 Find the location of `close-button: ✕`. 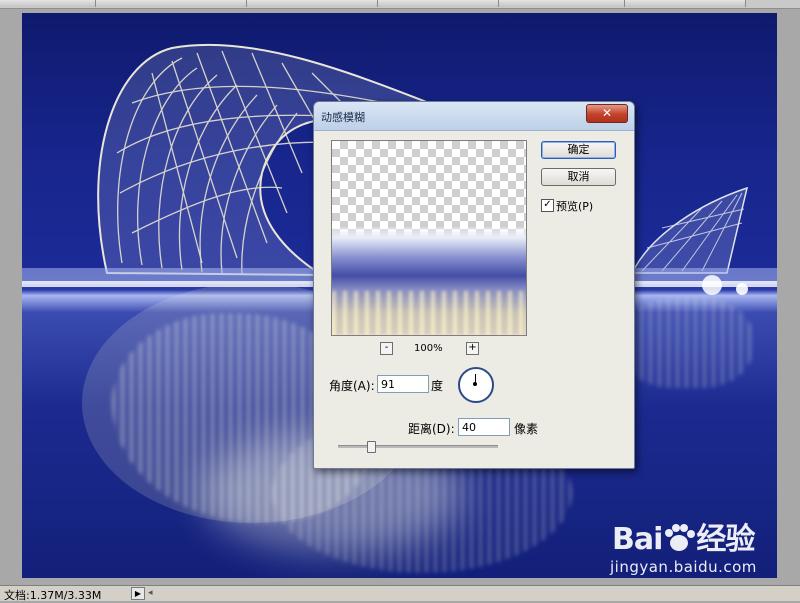

close-button: ✕ is located at coordinates (607, 113).